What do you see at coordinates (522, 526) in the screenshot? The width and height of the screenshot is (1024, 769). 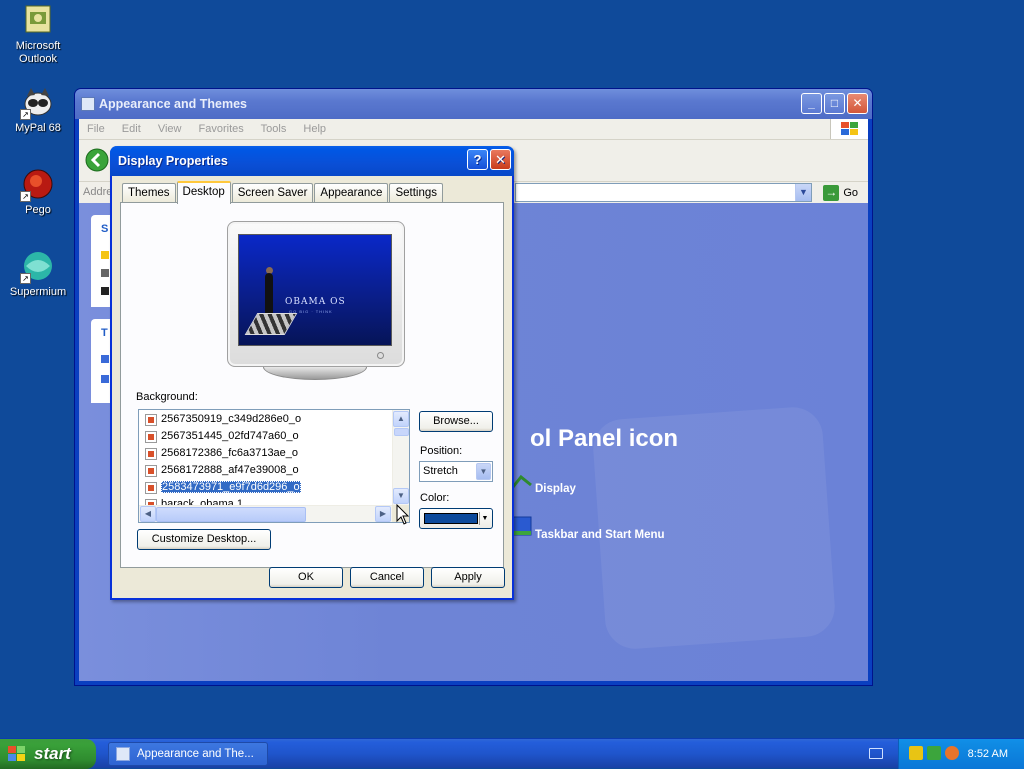 I see `taskbar-start-menu-icon` at bounding box center [522, 526].